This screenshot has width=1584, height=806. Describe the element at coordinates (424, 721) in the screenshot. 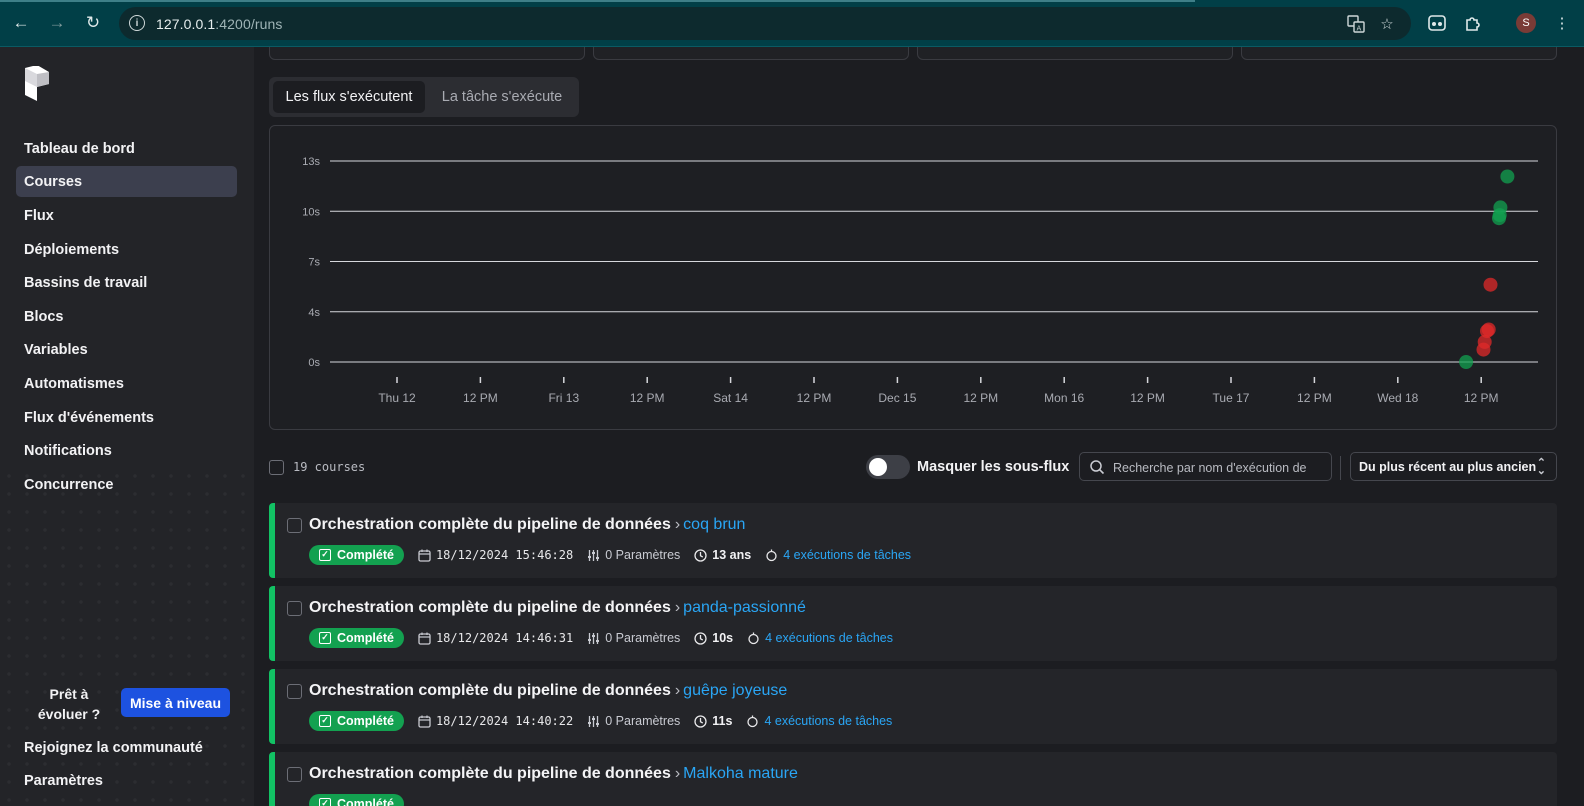

I see `calendar-icon` at that location.